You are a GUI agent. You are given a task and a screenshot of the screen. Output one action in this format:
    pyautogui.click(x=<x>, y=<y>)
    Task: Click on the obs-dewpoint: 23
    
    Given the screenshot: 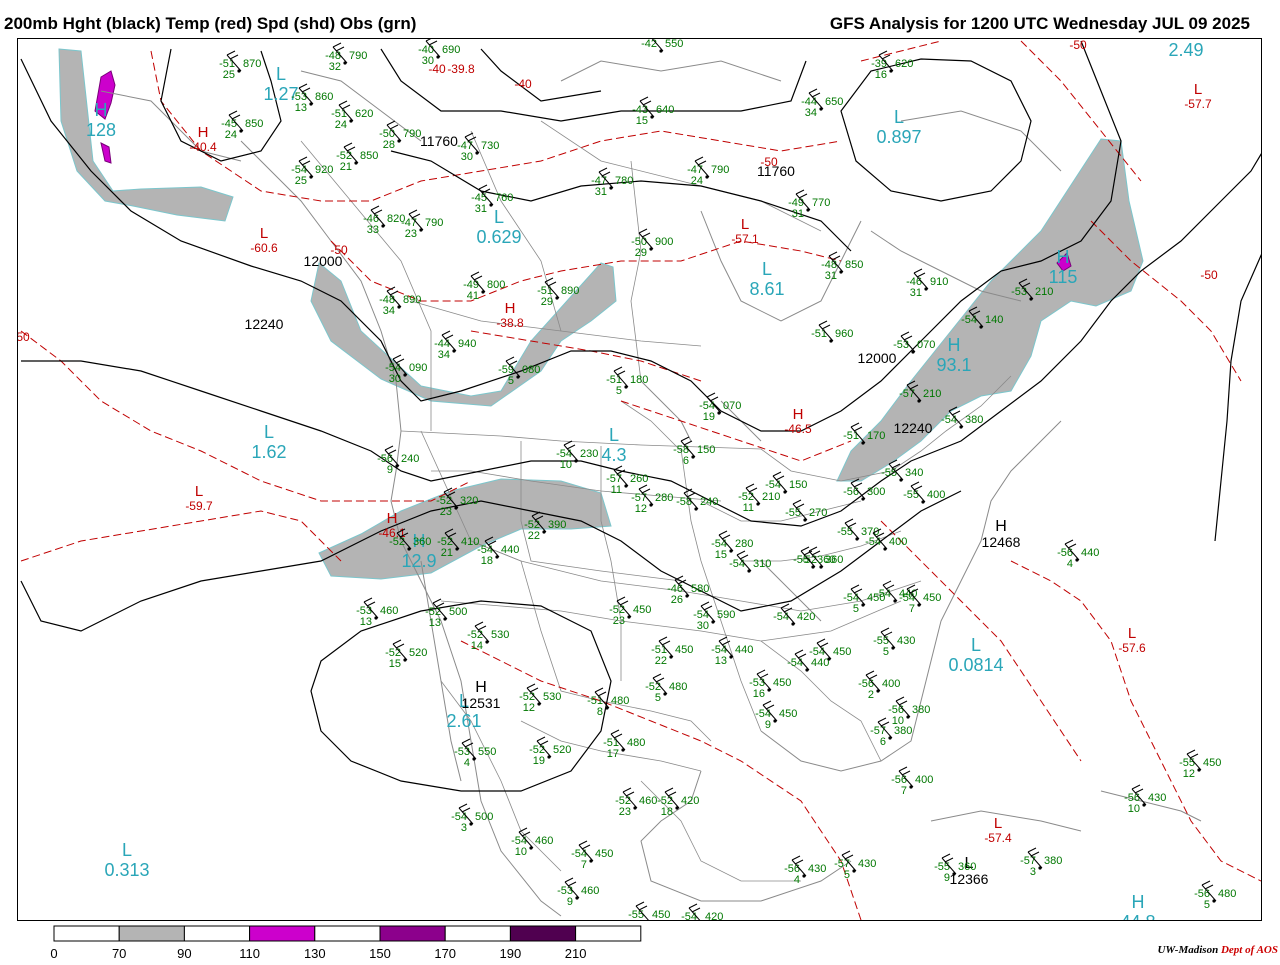 What is the action you would take?
    pyautogui.click(x=411, y=234)
    